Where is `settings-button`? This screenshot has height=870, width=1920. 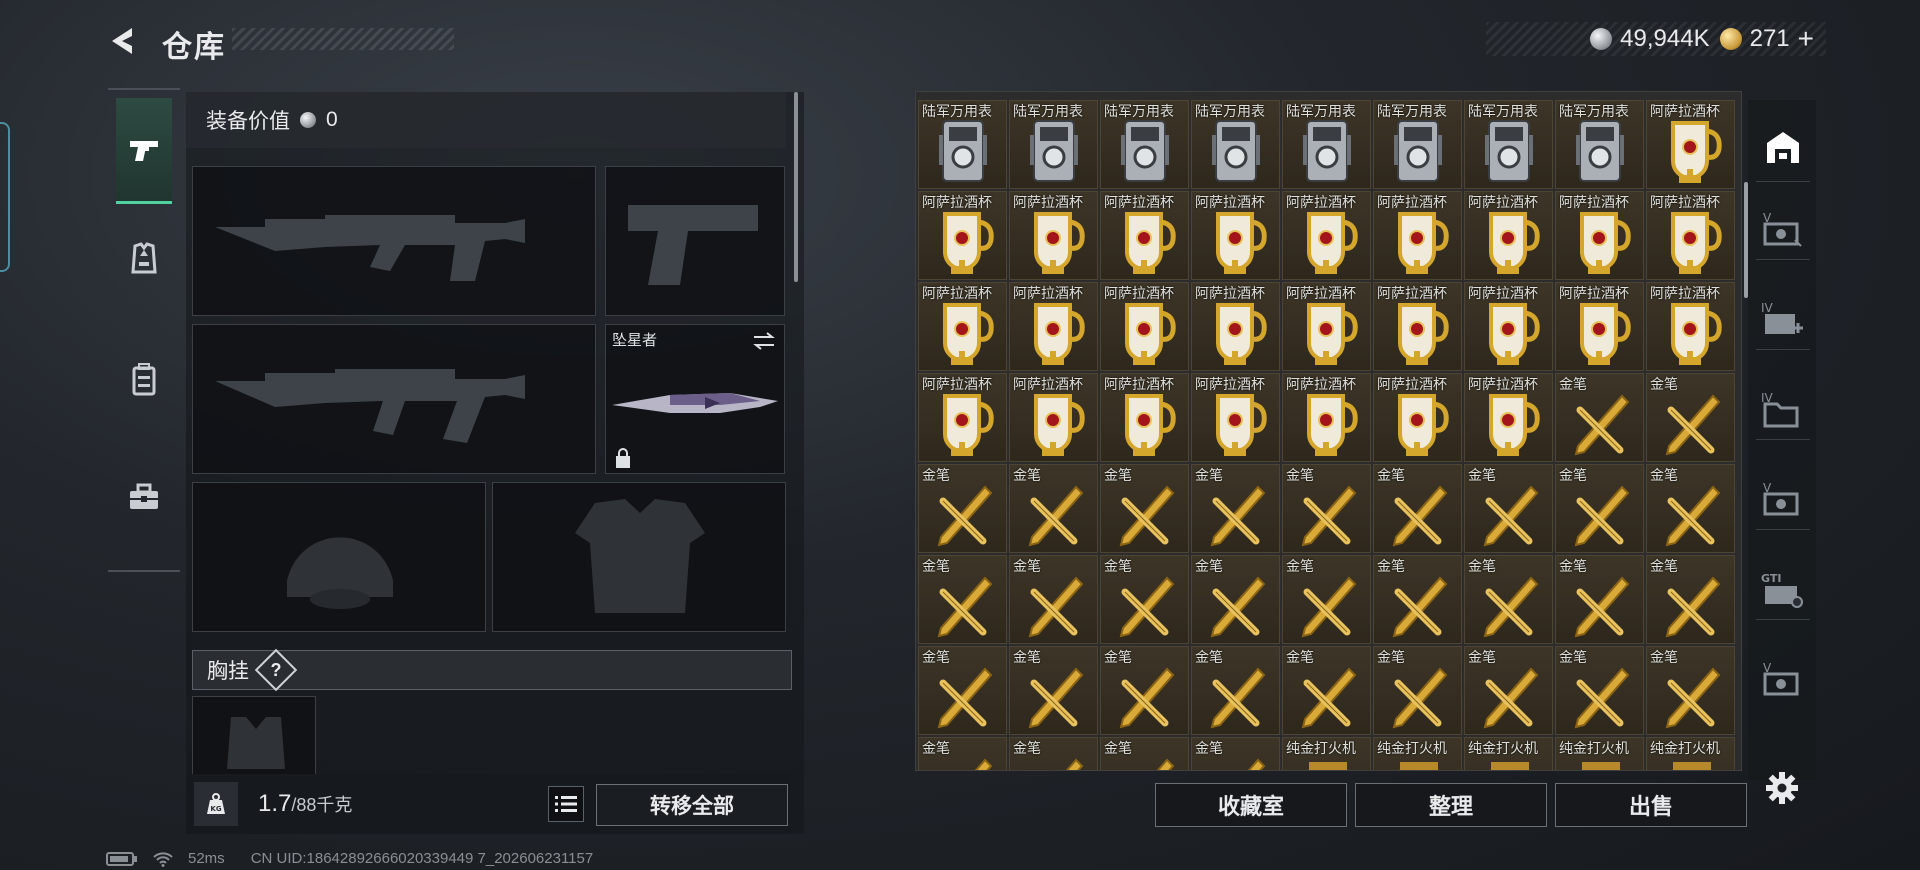
settings-button is located at coordinates (1782, 788).